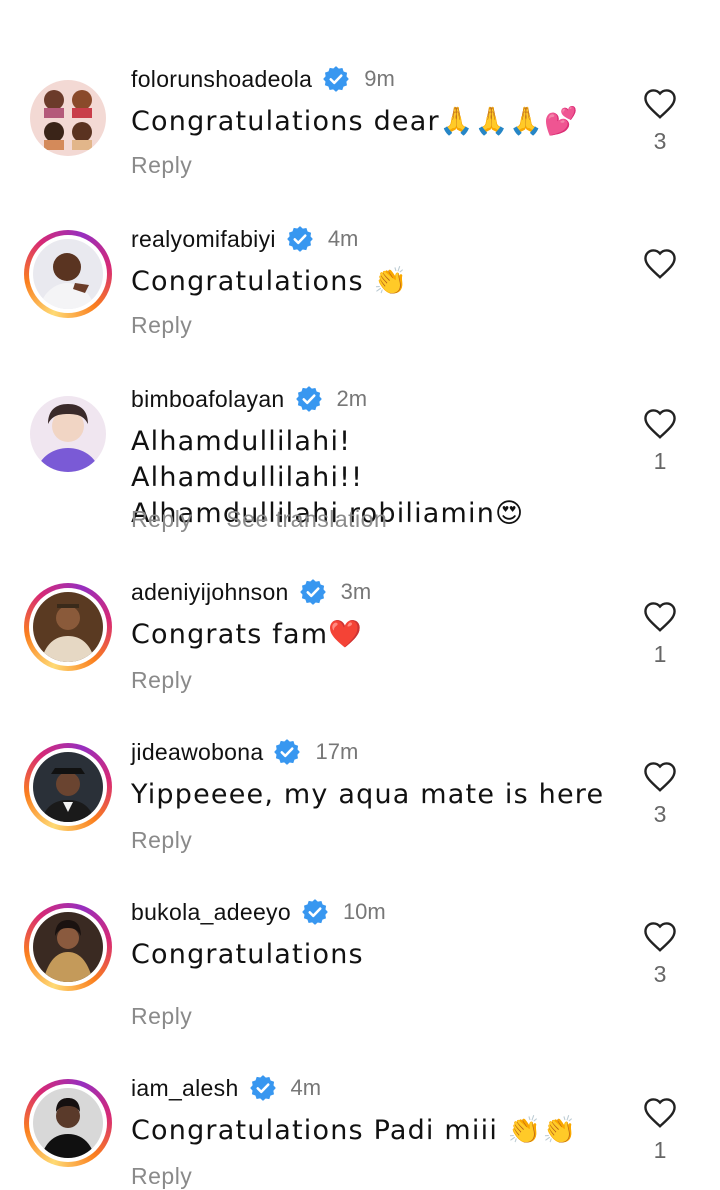 The height and width of the screenshot is (1190, 720). I want to click on comment-actions: Reply See translation, so click(259, 519).